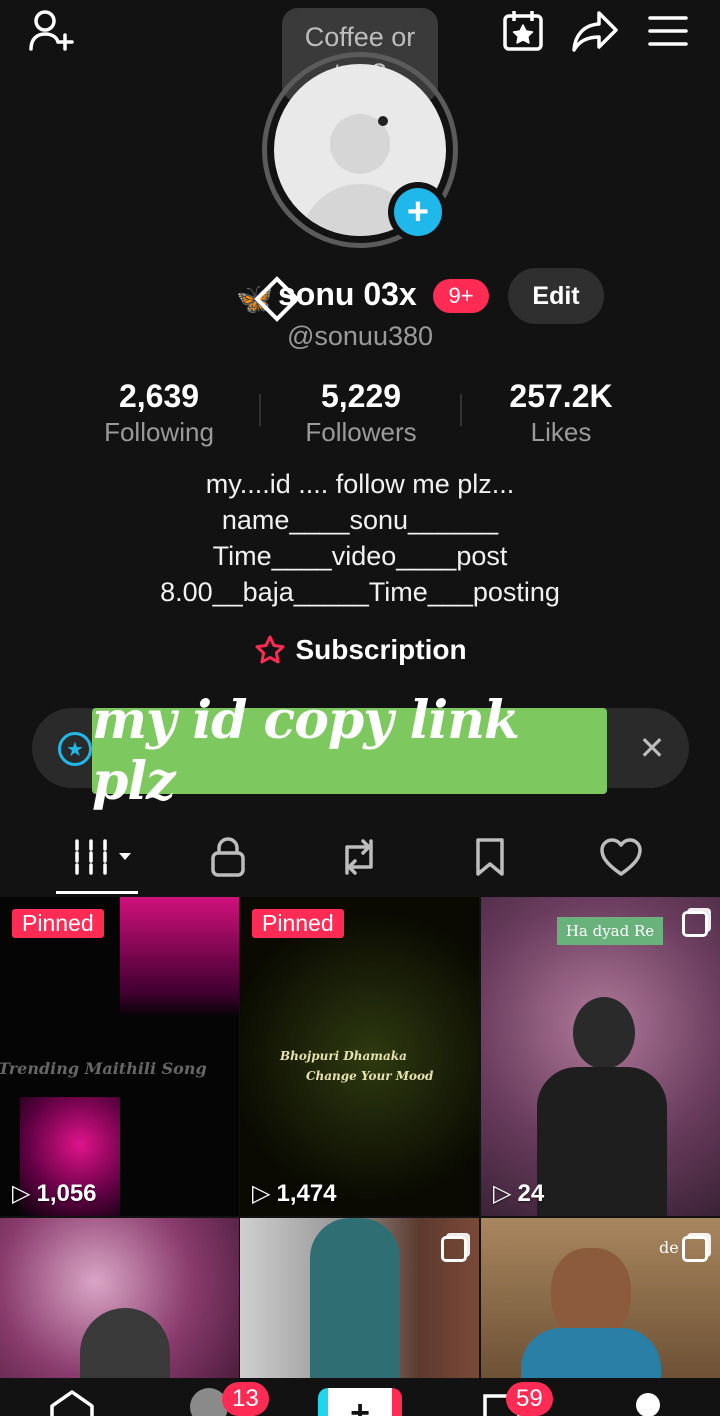 Image resolution: width=720 pixels, height=1416 pixels. What do you see at coordinates (361, 396) in the screenshot?
I see `followers-count: 5,229` at bounding box center [361, 396].